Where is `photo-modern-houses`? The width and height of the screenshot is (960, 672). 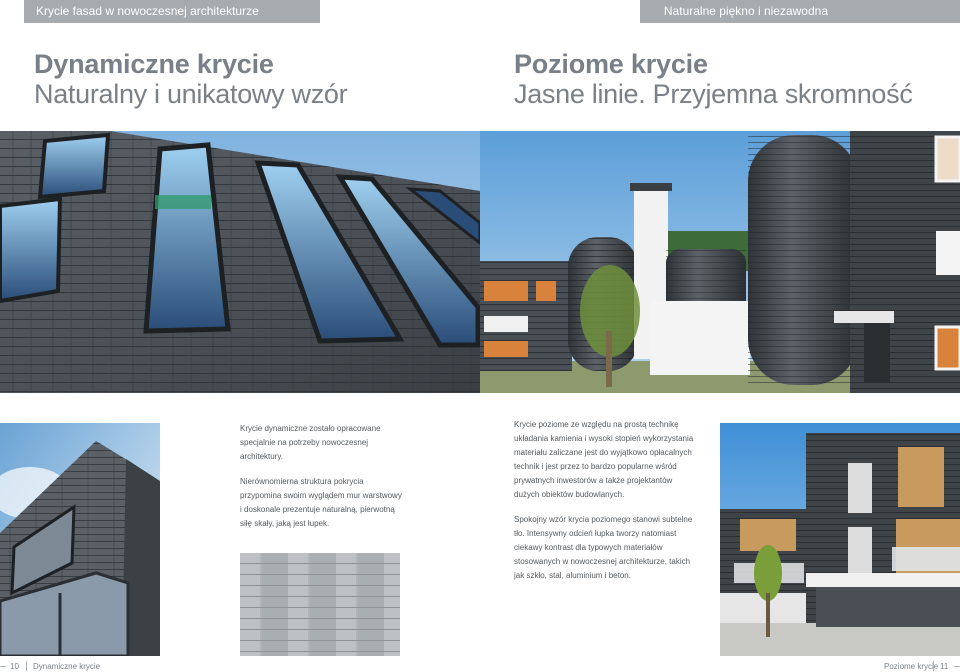
photo-modern-houses is located at coordinates (840, 539).